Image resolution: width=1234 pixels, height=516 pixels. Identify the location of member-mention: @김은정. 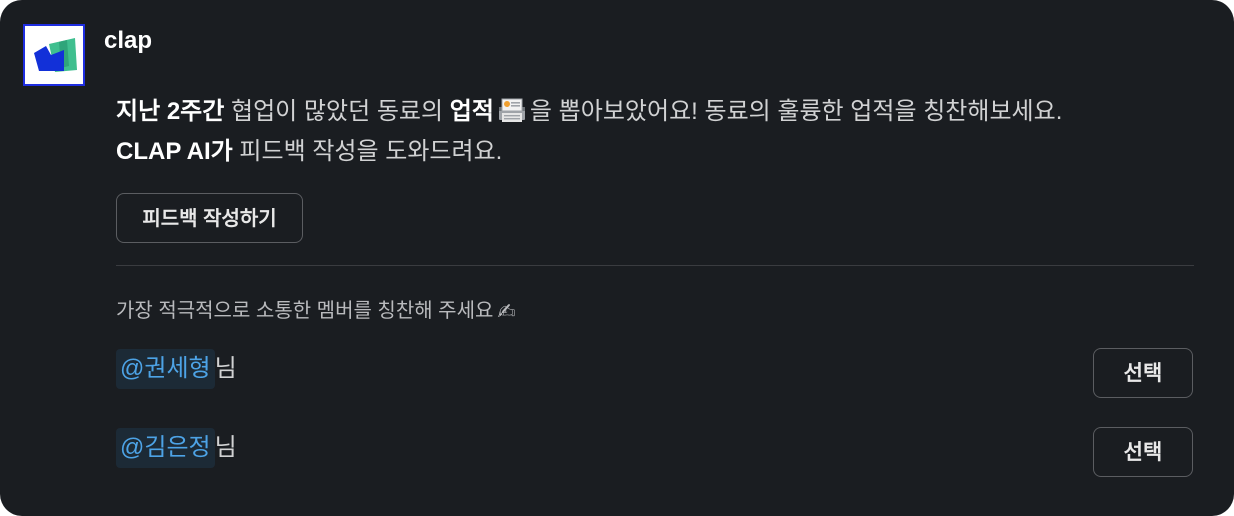
(165, 448).